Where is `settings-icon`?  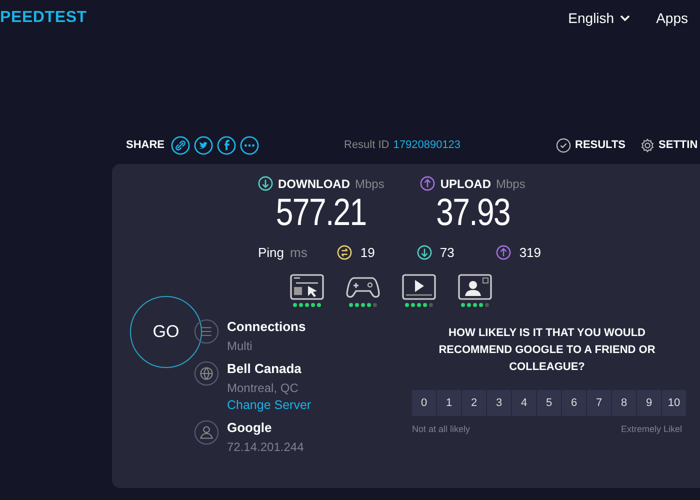 settings-icon is located at coordinates (647, 145).